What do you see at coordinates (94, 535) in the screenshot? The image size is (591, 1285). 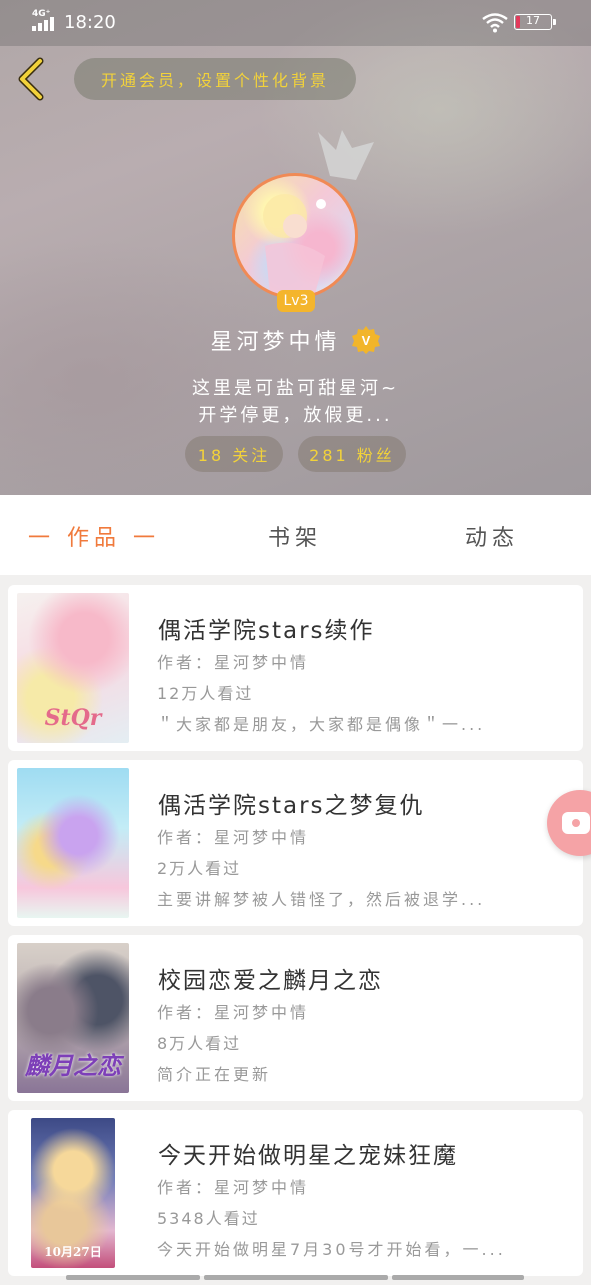 I see `tab-works: 一 作品 一` at bounding box center [94, 535].